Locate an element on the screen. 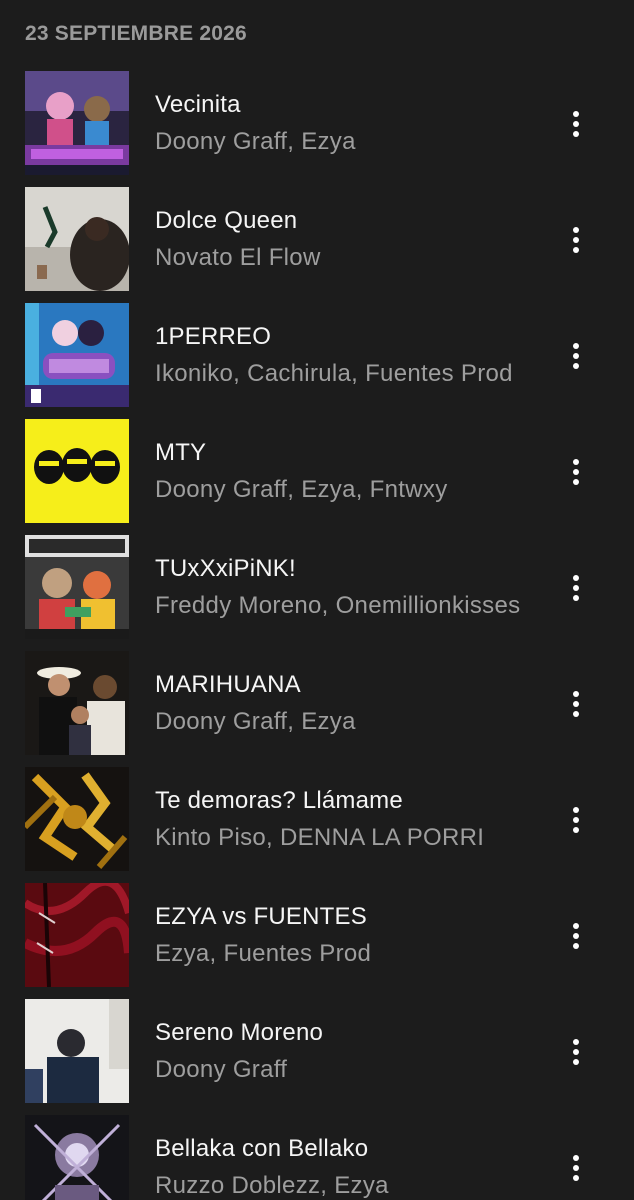 The height and width of the screenshot is (1200, 634). track-row: MARIHUANA Doony Graff, Ezya is located at coordinates (317, 704).